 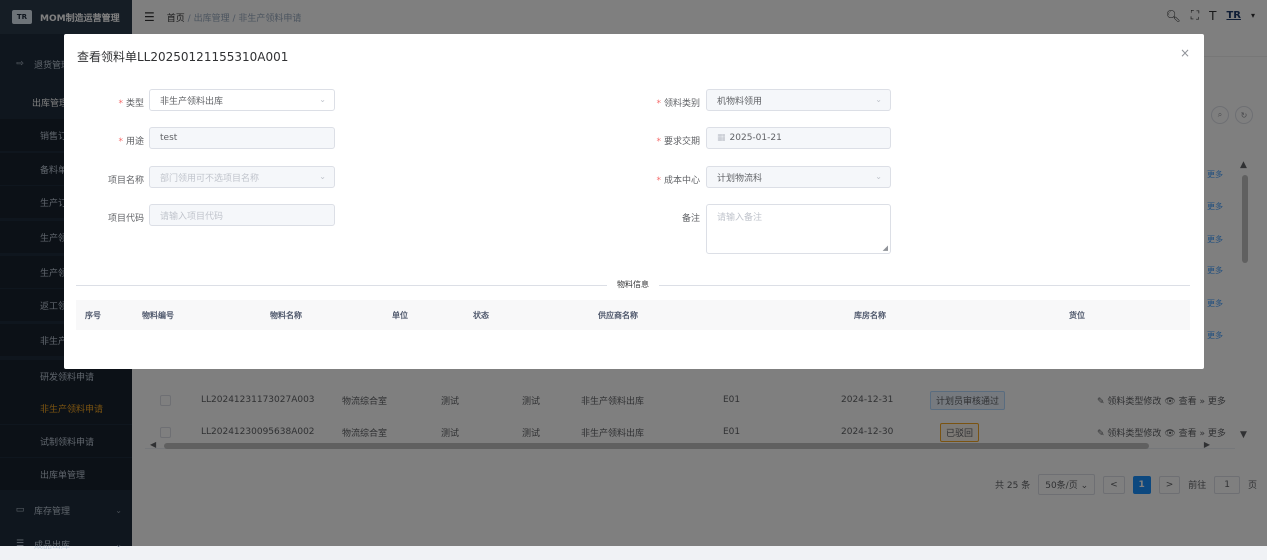 I want to click on close-icon: ×, so click(x=1185, y=53).